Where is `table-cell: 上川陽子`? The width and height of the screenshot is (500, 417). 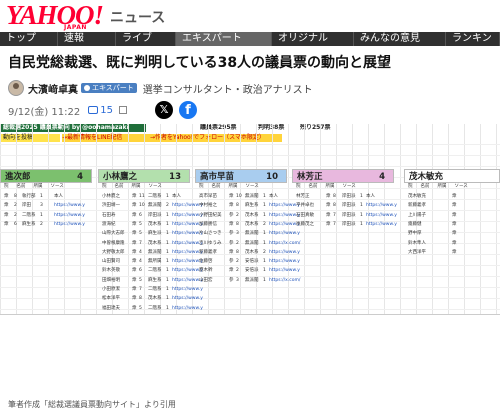 table-cell: 上川陽子 is located at coordinates (417, 215).